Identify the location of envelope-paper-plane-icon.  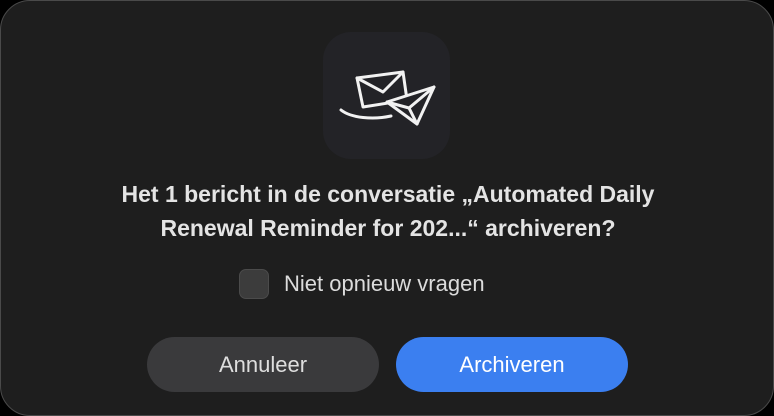
(387, 98).